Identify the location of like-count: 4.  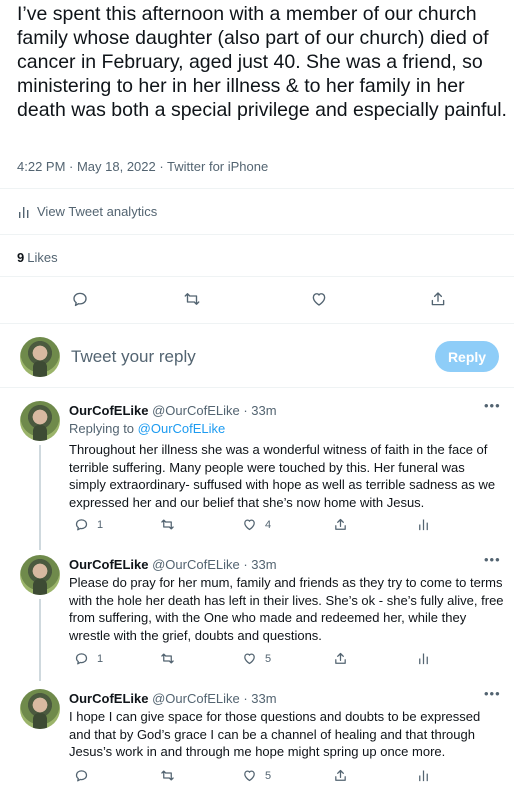
(268, 524).